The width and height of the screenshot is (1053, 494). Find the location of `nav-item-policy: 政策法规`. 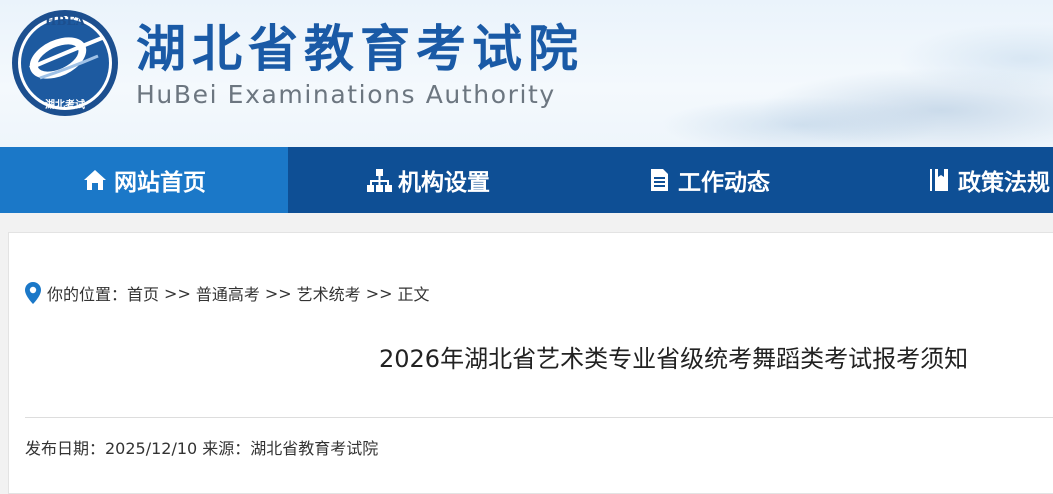

nav-item-policy: 政策法规 is located at coordinates (950, 180).